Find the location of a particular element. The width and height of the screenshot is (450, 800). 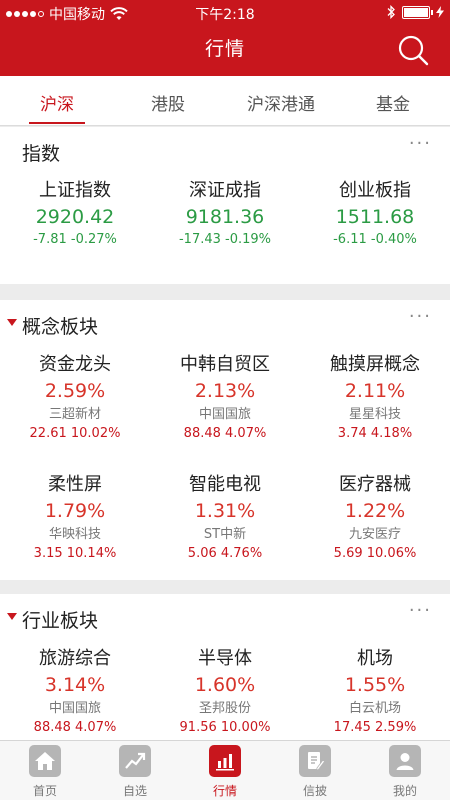

sector-name: 机场 is located at coordinates (375, 658).